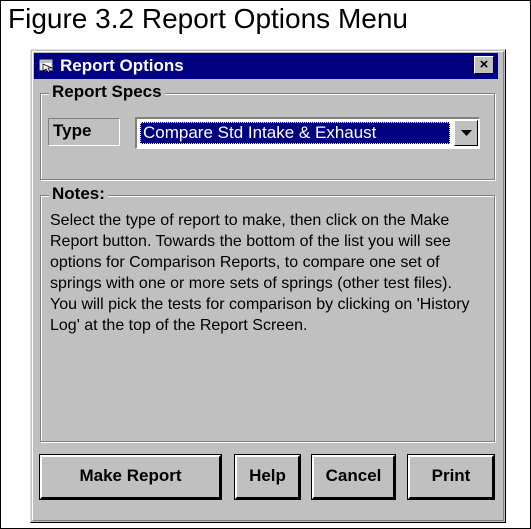 Image resolution: width=531 pixels, height=529 pixels. What do you see at coordinates (122, 65) in the screenshot?
I see `window-title: Report Options` at bounding box center [122, 65].